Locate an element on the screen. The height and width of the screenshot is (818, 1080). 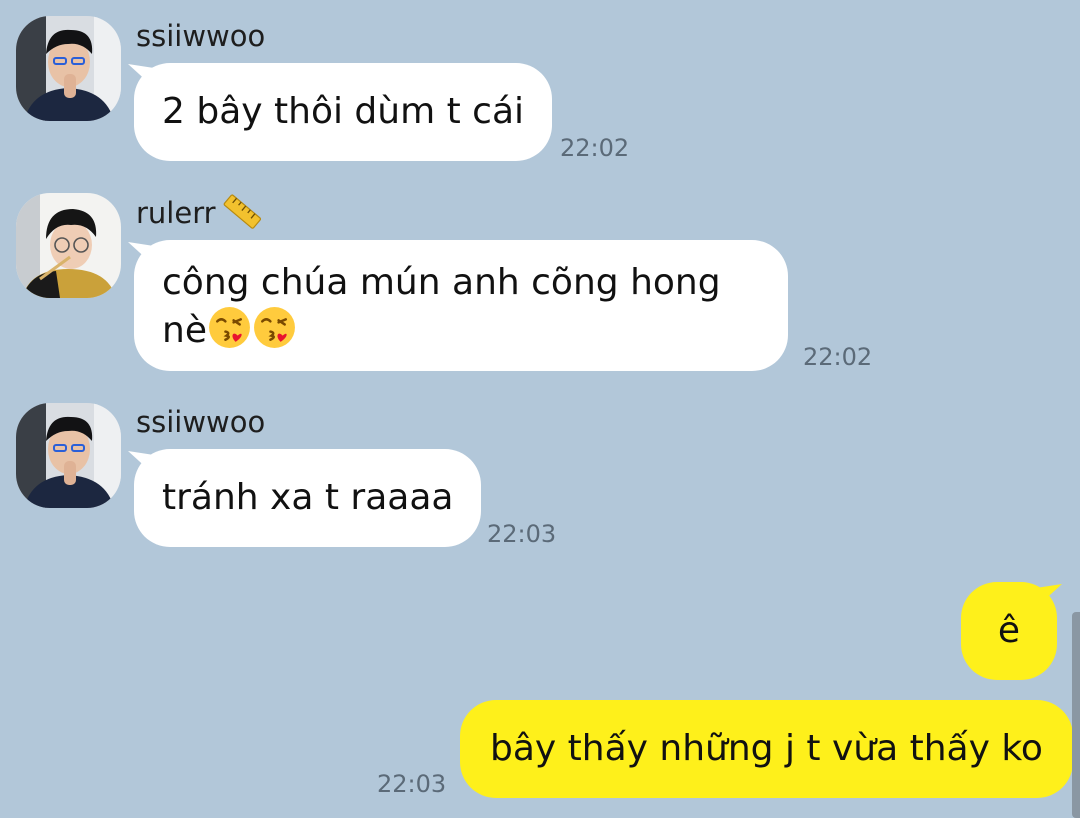
message-bubble: ê is located at coordinates (1009, 631).